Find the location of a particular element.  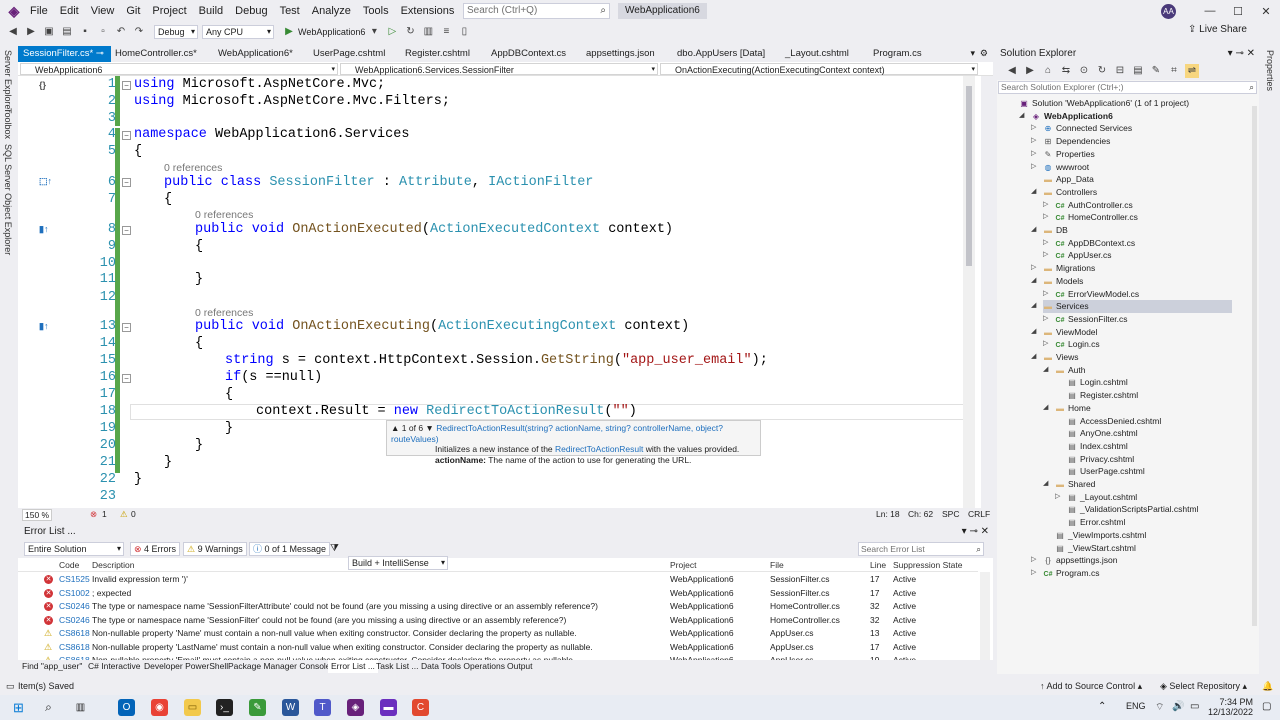

bookmark-icon: ▯ is located at coordinates (464, 32).